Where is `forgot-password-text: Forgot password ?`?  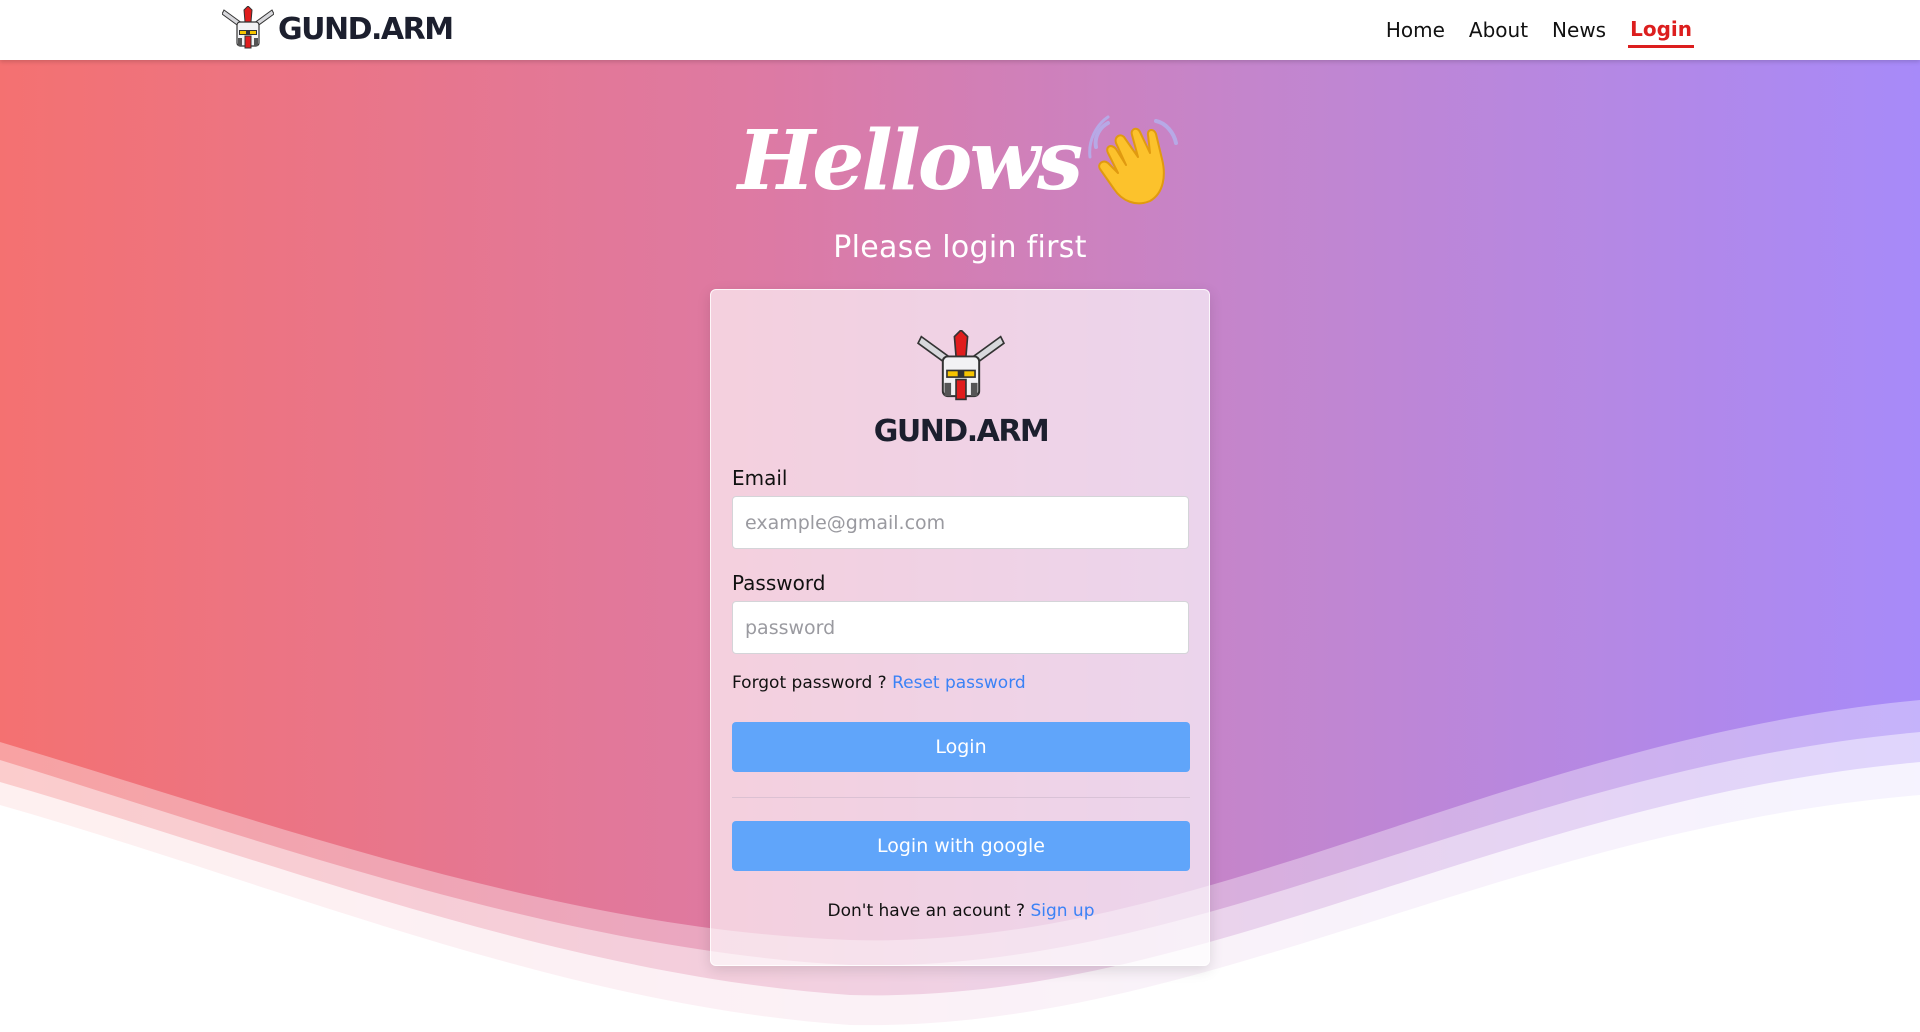 forgot-password-text: Forgot password ? is located at coordinates (809, 683).